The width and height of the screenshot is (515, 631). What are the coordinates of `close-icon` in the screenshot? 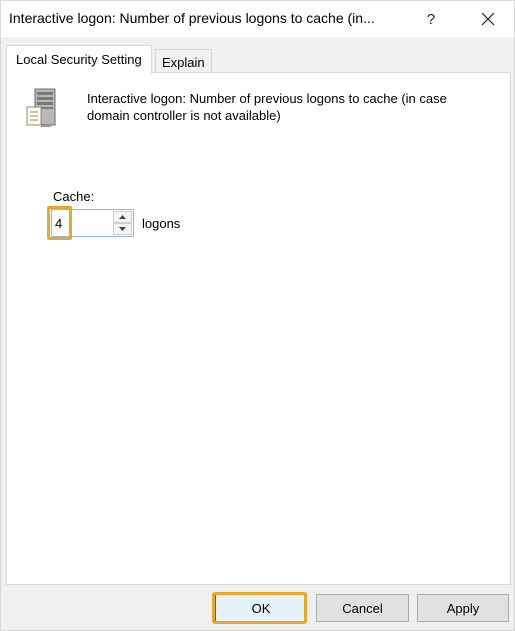 It's located at (488, 19).